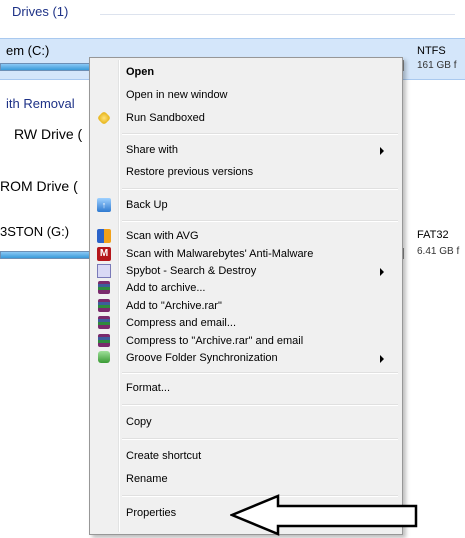 The width and height of the screenshot is (465, 538). Describe the element at coordinates (191, 271) in the screenshot. I see `menu-item-spybot-label: Spybot - Search & Destroy` at that location.